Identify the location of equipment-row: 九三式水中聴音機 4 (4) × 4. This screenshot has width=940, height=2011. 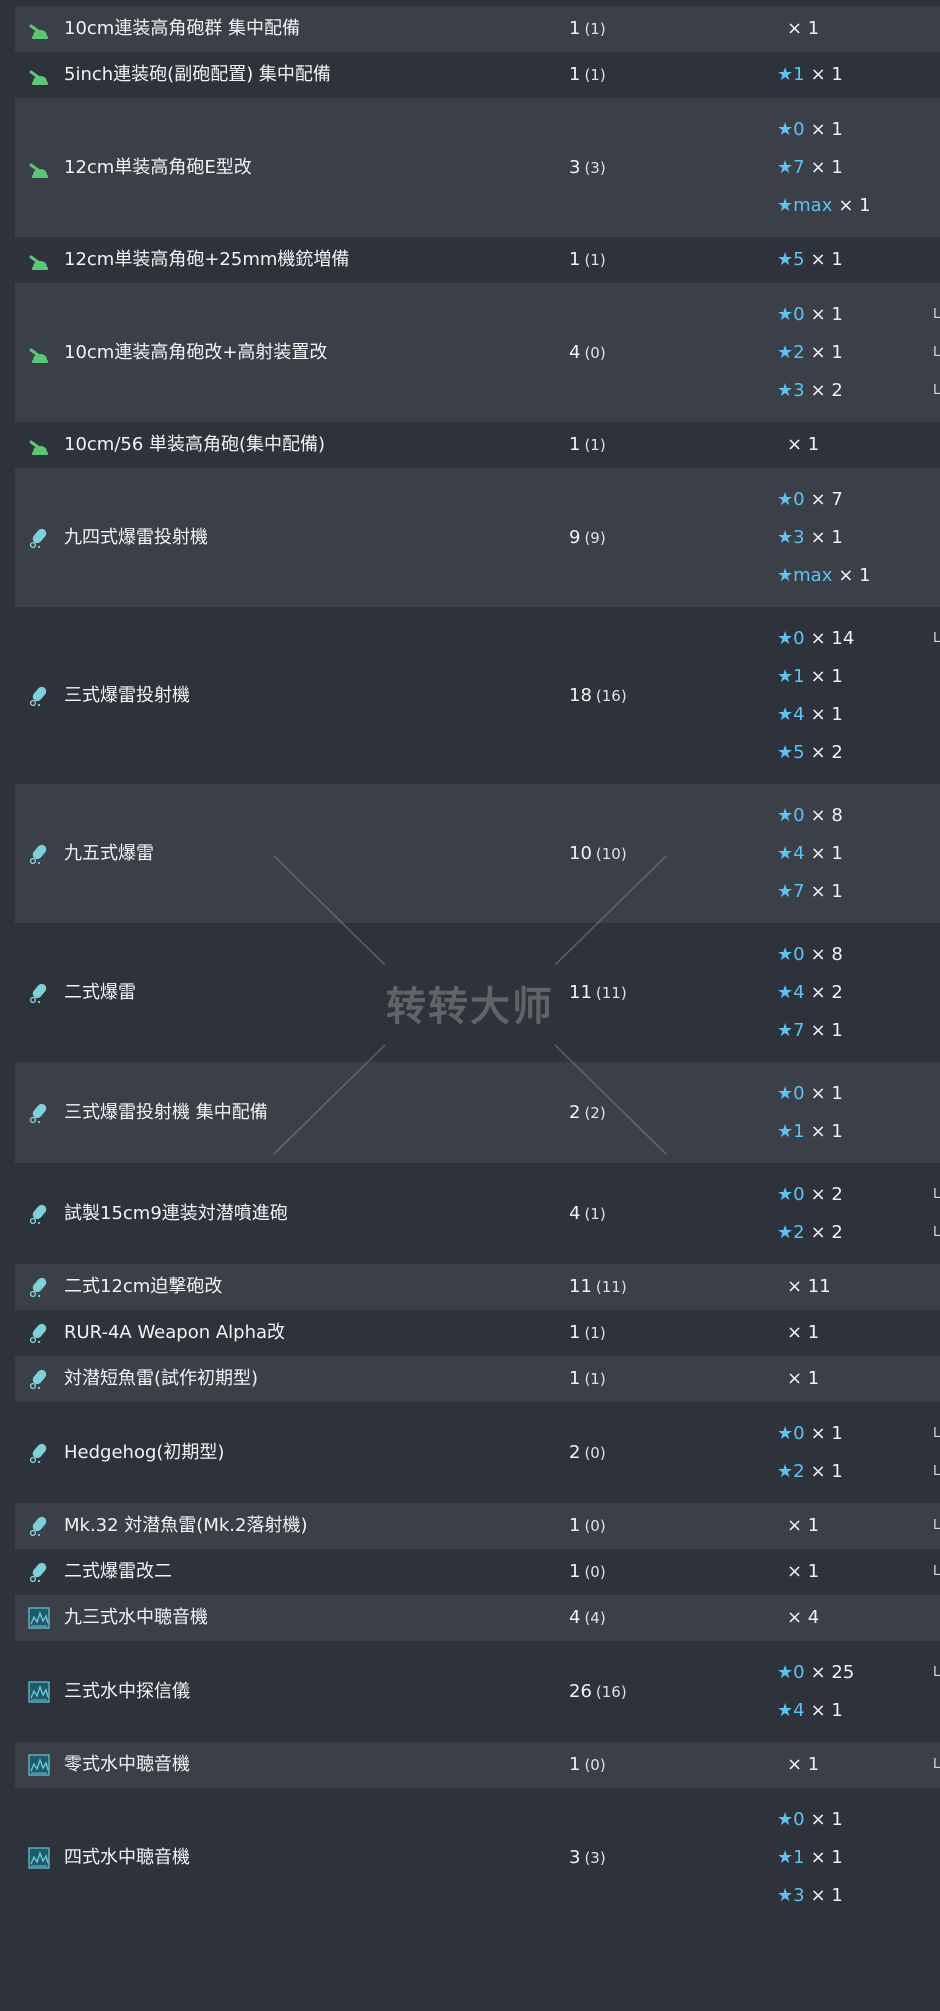
(477, 1618).